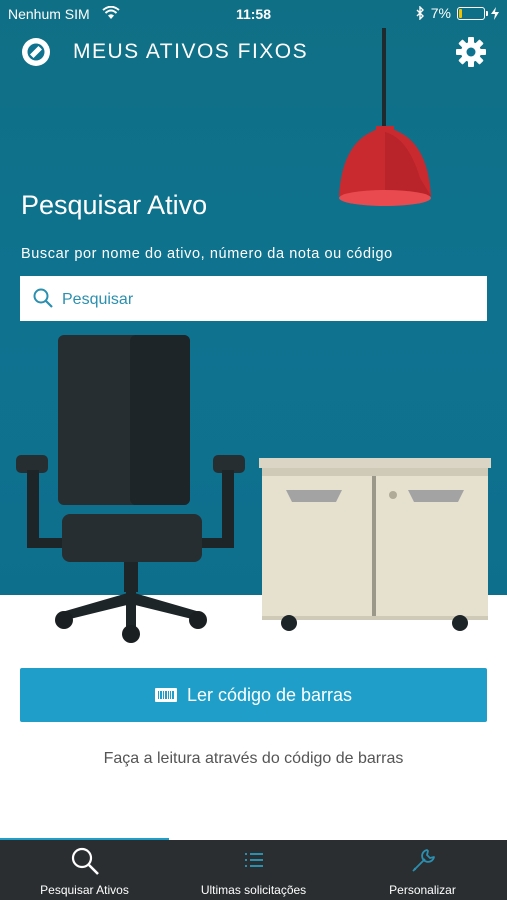 The width and height of the screenshot is (507, 900). What do you see at coordinates (422, 890) in the screenshot?
I see `tab-label: Personalizar` at bounding box center [422, 890].